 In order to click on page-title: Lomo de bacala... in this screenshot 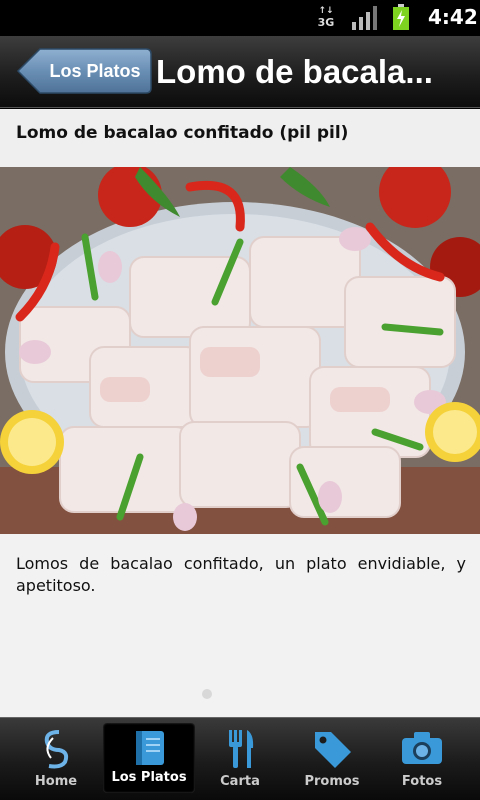, I will do `click(294, 71)`.